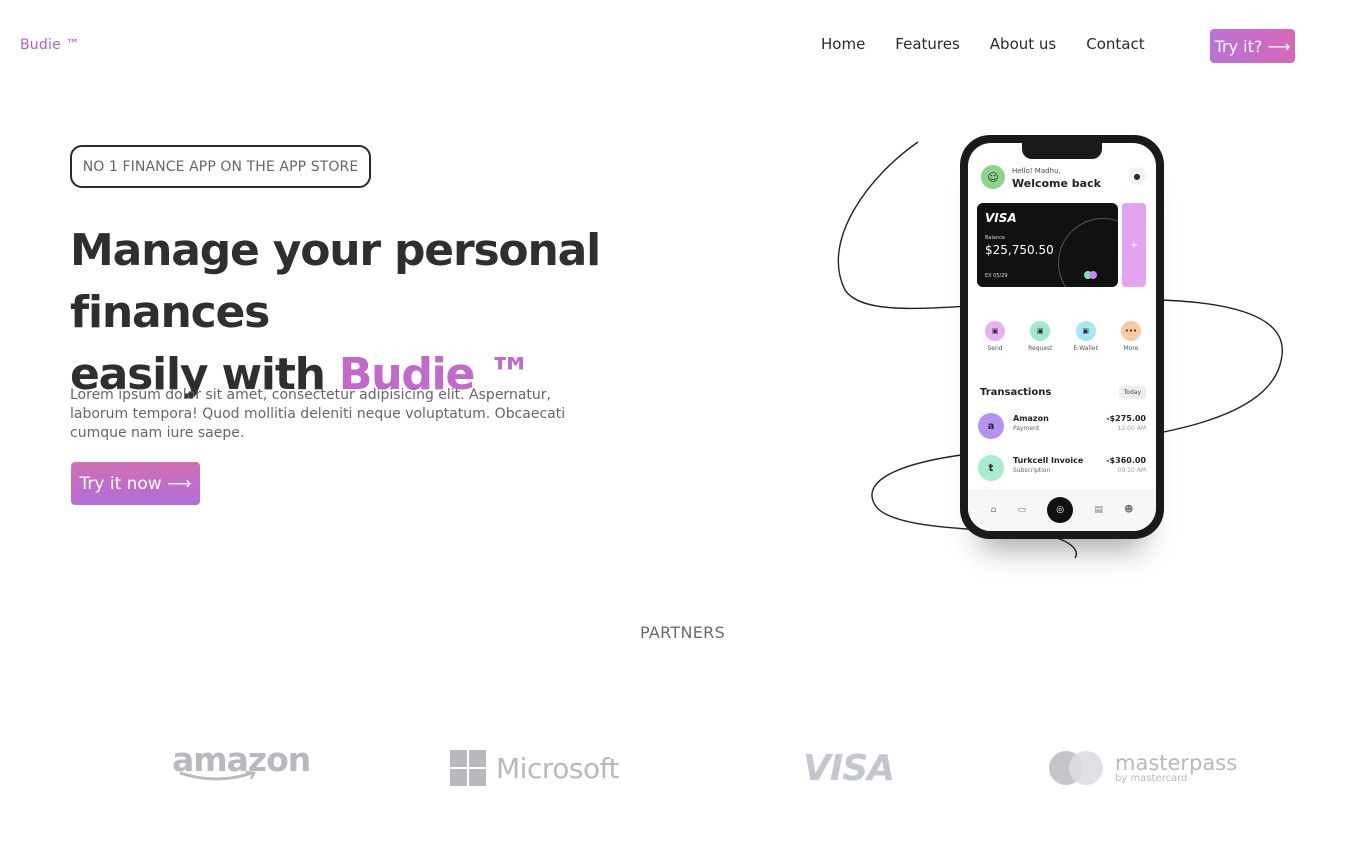  Describe the element at coordinates (468, 768) in the screenshot. I see `microsoft-grid-icon` at that location.